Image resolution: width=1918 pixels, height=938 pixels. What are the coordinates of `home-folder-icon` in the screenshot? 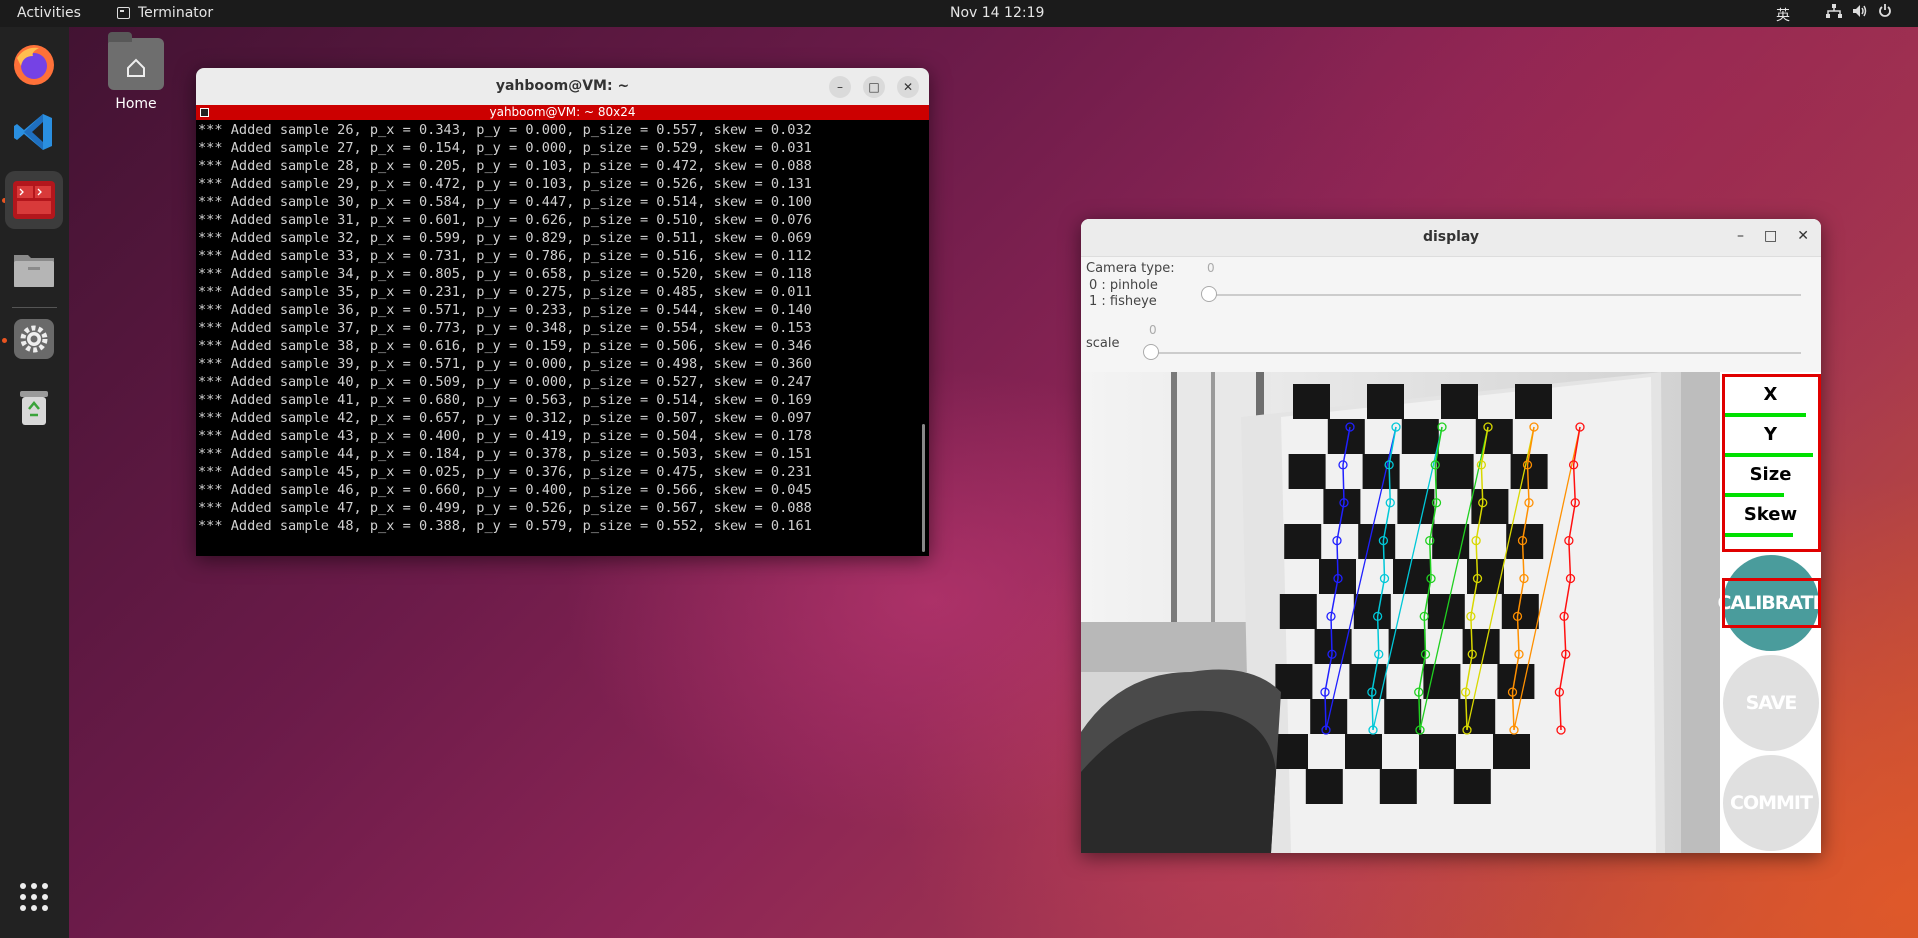 It's located at (136, 61).